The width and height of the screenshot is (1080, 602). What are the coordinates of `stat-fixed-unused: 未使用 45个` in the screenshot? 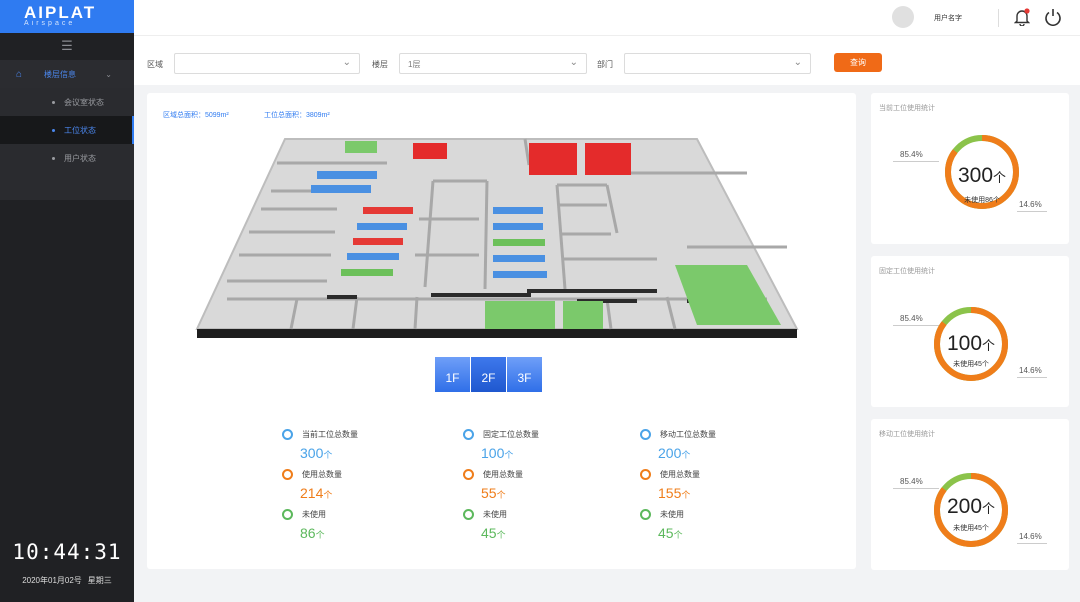 It's located at (485, 525).